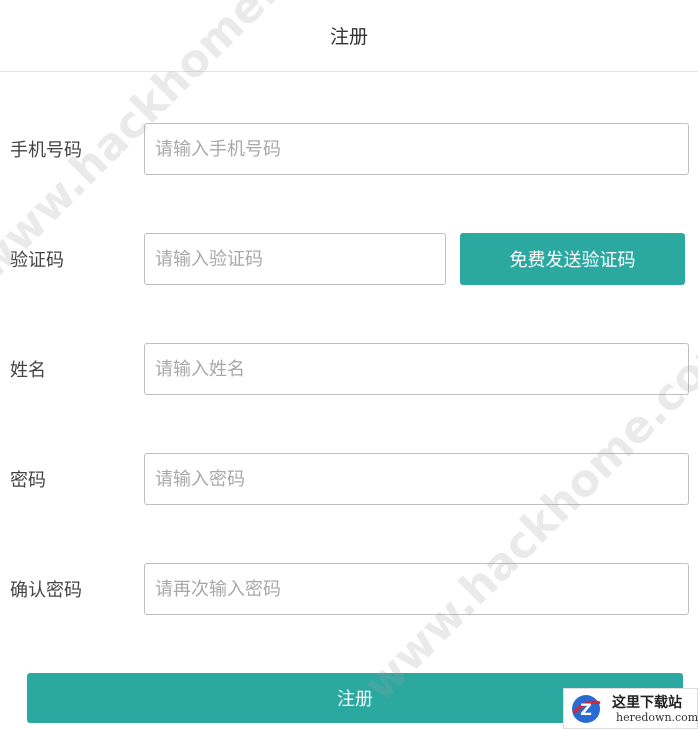 The image size is (698, 729). What do you see at coordinates (295, 259) in the screenshot?
I see `verification-code-input` at bounding box center [295, 259].